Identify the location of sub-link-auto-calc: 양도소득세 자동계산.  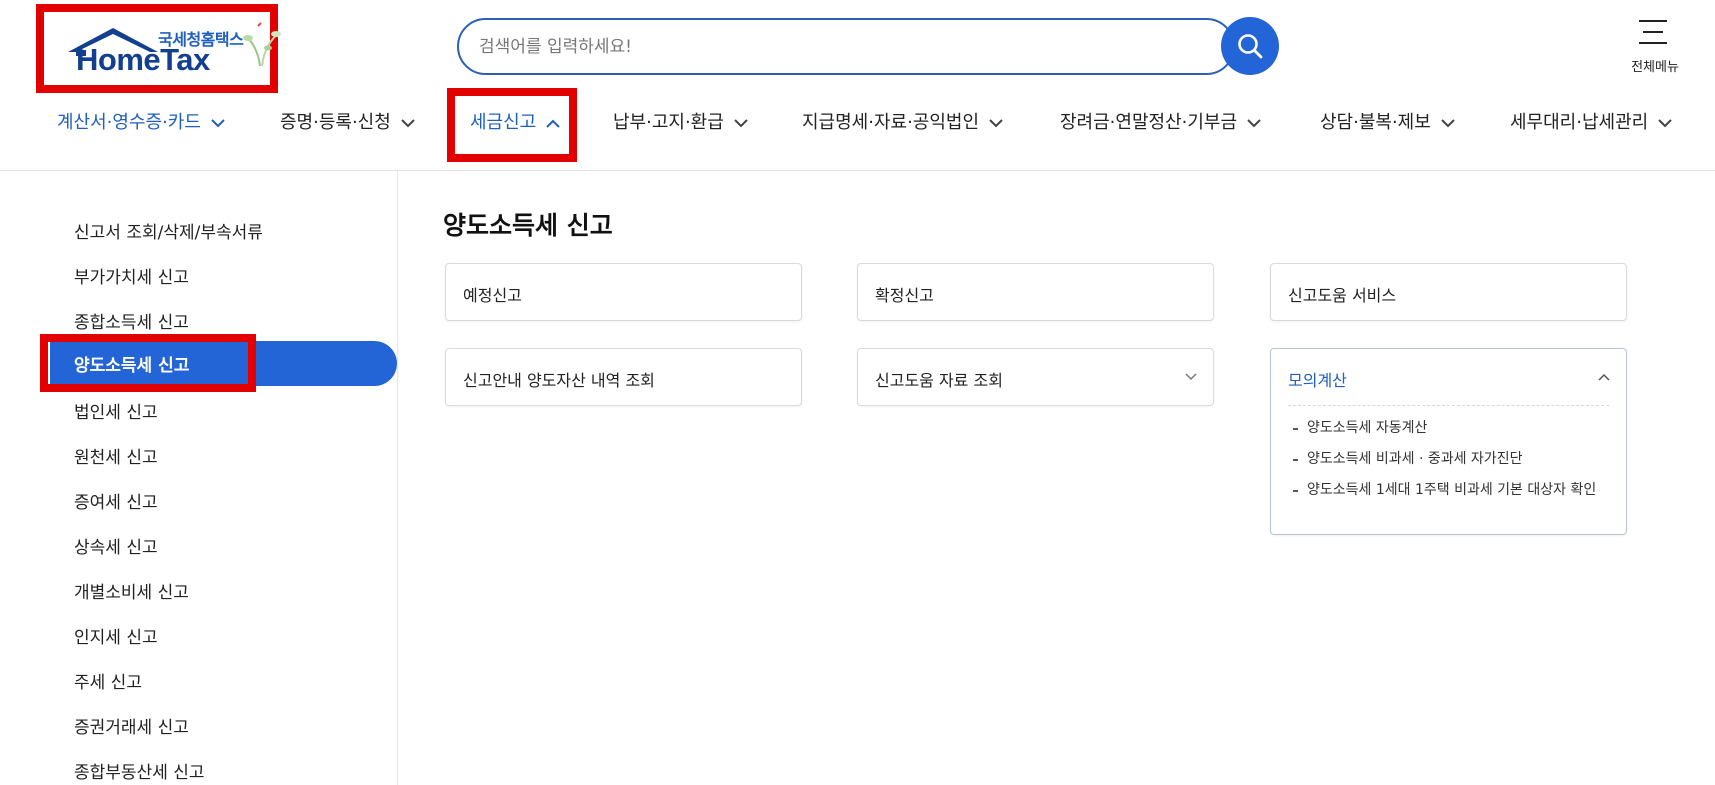
(1446, 428).